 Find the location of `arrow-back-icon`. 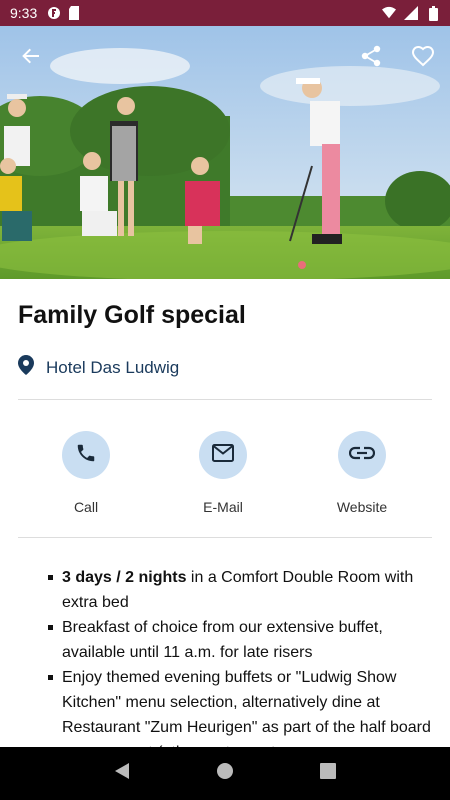

arrow-back-icon is located at coordinates (31, 58).